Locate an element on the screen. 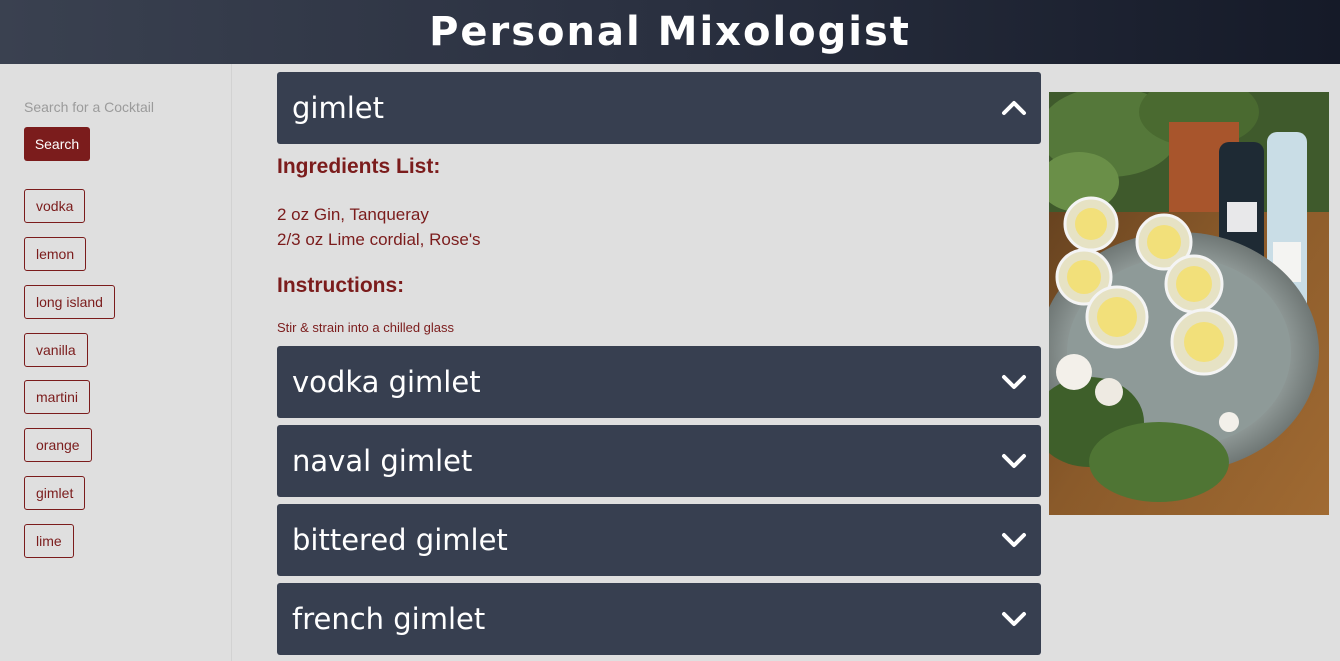 The image size is (1340, 661). app-header: Personal Mixologist is located at coordinates (670, 32).